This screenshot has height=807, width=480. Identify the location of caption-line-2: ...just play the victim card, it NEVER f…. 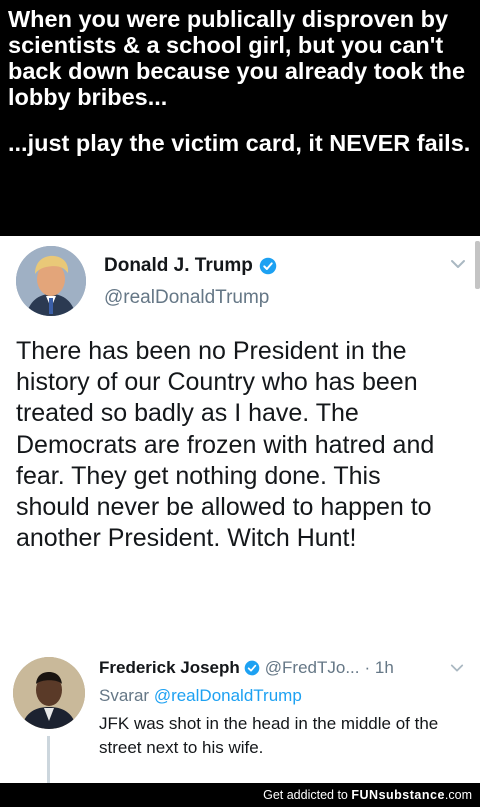
(239, 143).